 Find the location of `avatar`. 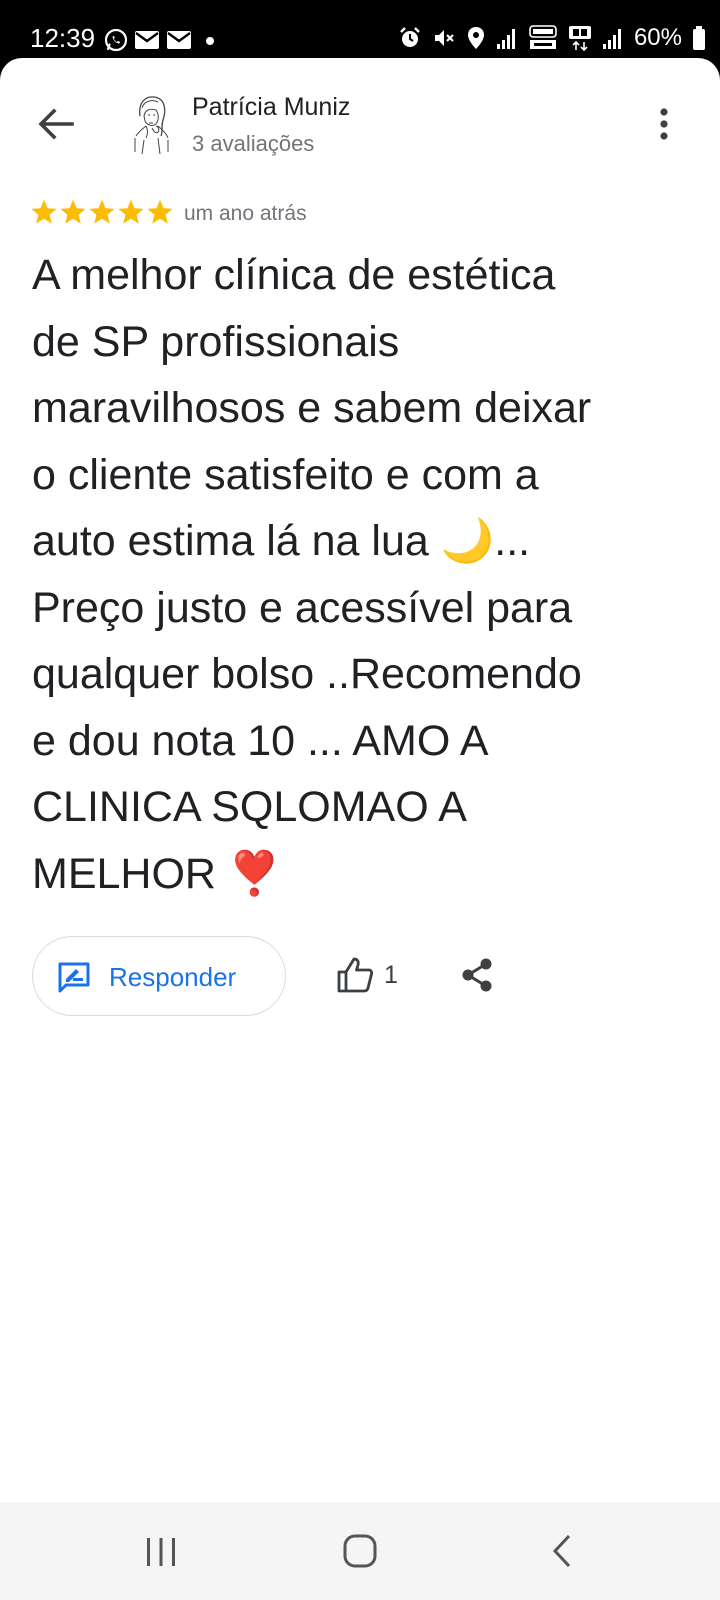

avatar is located at coordinates (152, 124).